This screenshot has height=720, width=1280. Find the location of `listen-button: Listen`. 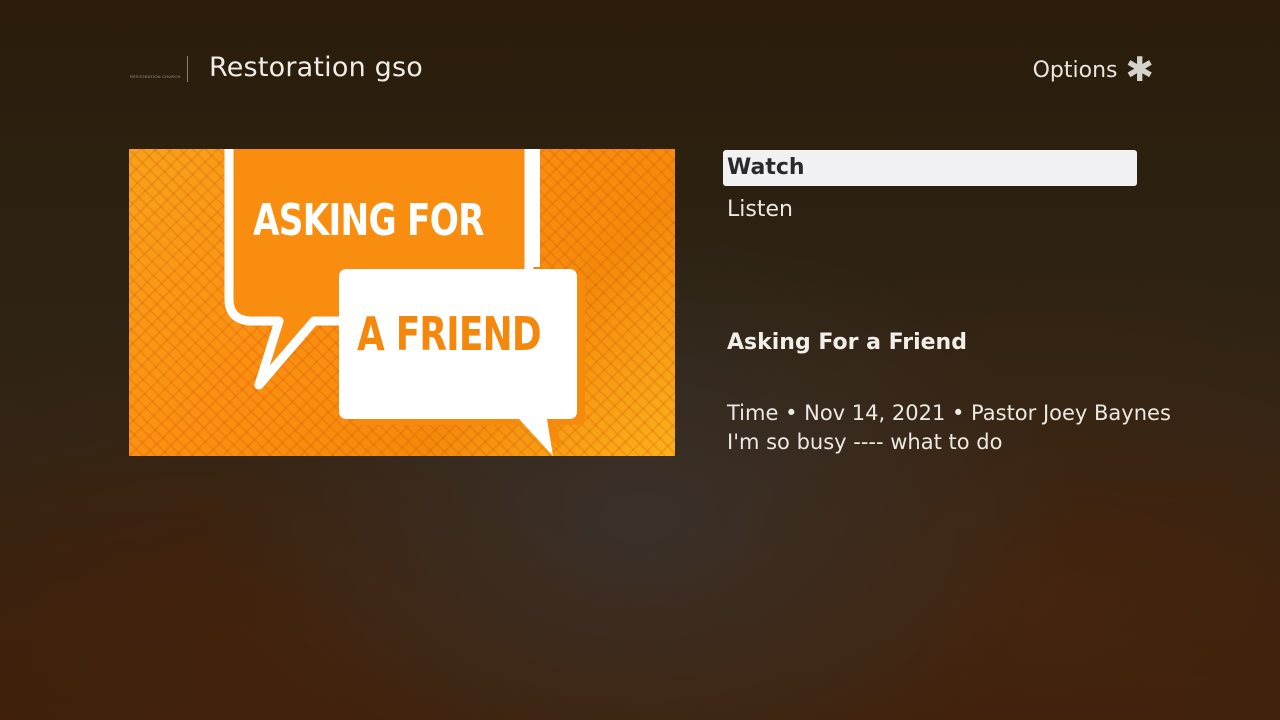

listen-button: Listen is located at coordinates (930, 210).